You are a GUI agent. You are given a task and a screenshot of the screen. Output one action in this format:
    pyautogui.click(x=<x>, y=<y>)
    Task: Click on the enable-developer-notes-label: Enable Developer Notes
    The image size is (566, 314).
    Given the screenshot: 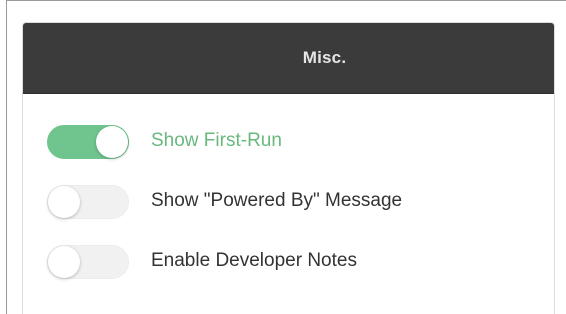 What is the action you would take?
    pyautogui.click(x=254, y=260)
    